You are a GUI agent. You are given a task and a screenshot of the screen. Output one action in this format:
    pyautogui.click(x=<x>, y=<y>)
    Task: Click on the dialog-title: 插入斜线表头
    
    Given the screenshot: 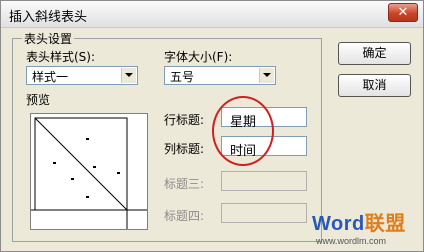 What is the action you would take?
    pyautogui.click(x=48, y=17)
    